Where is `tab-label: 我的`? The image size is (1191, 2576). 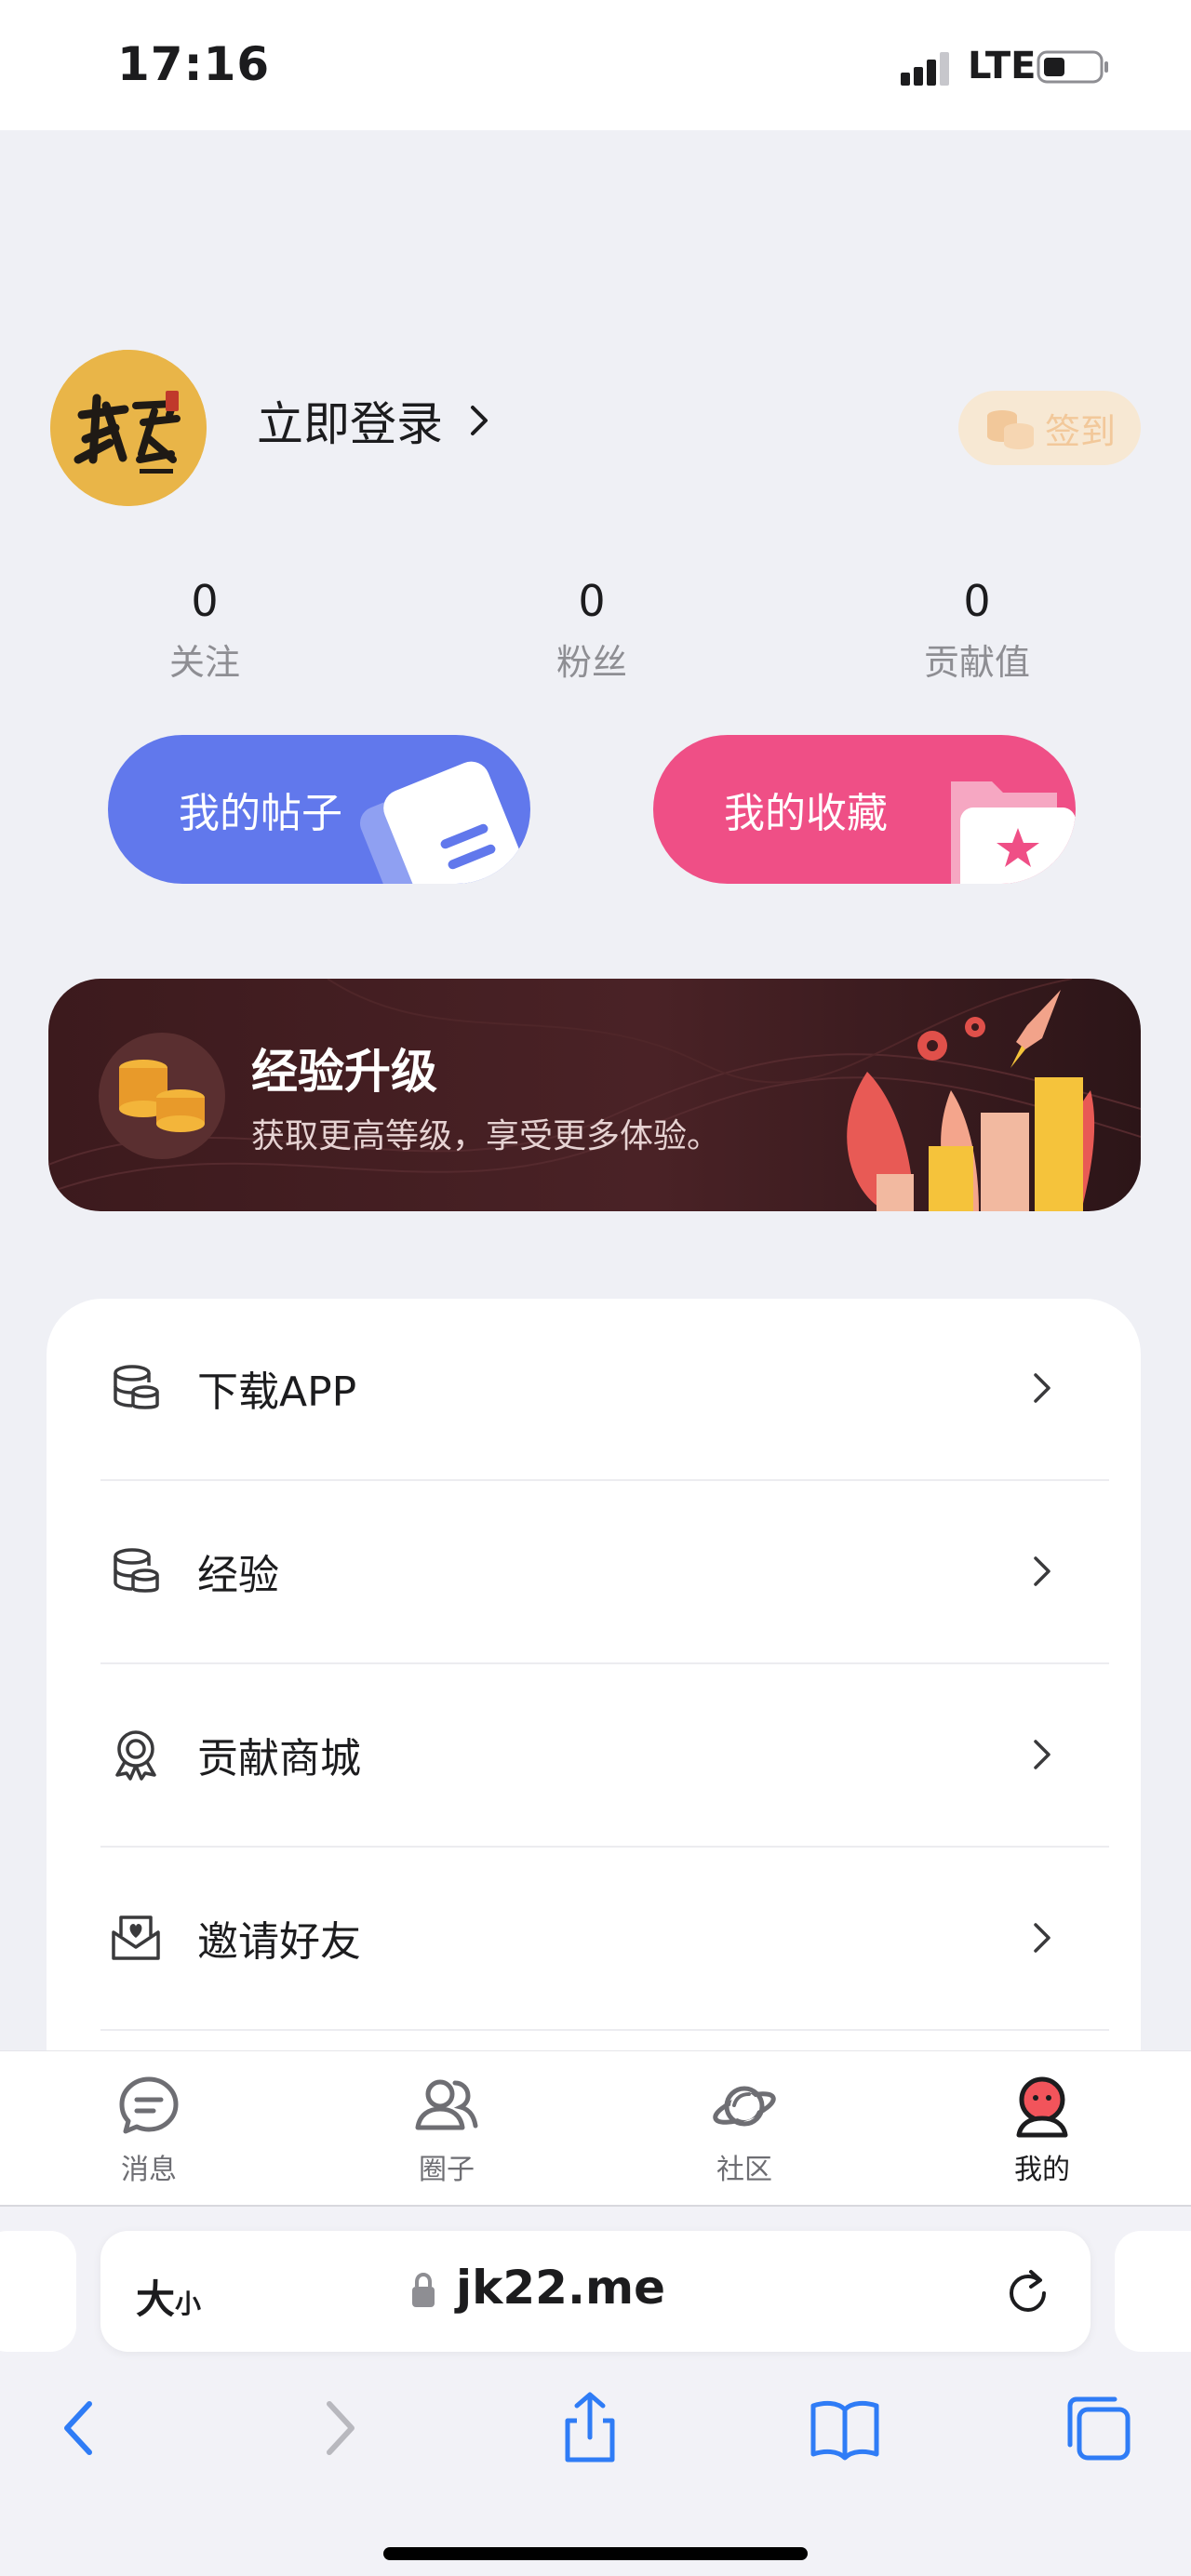 tab-label: 我的 is located at coordinates (1042, 2170).